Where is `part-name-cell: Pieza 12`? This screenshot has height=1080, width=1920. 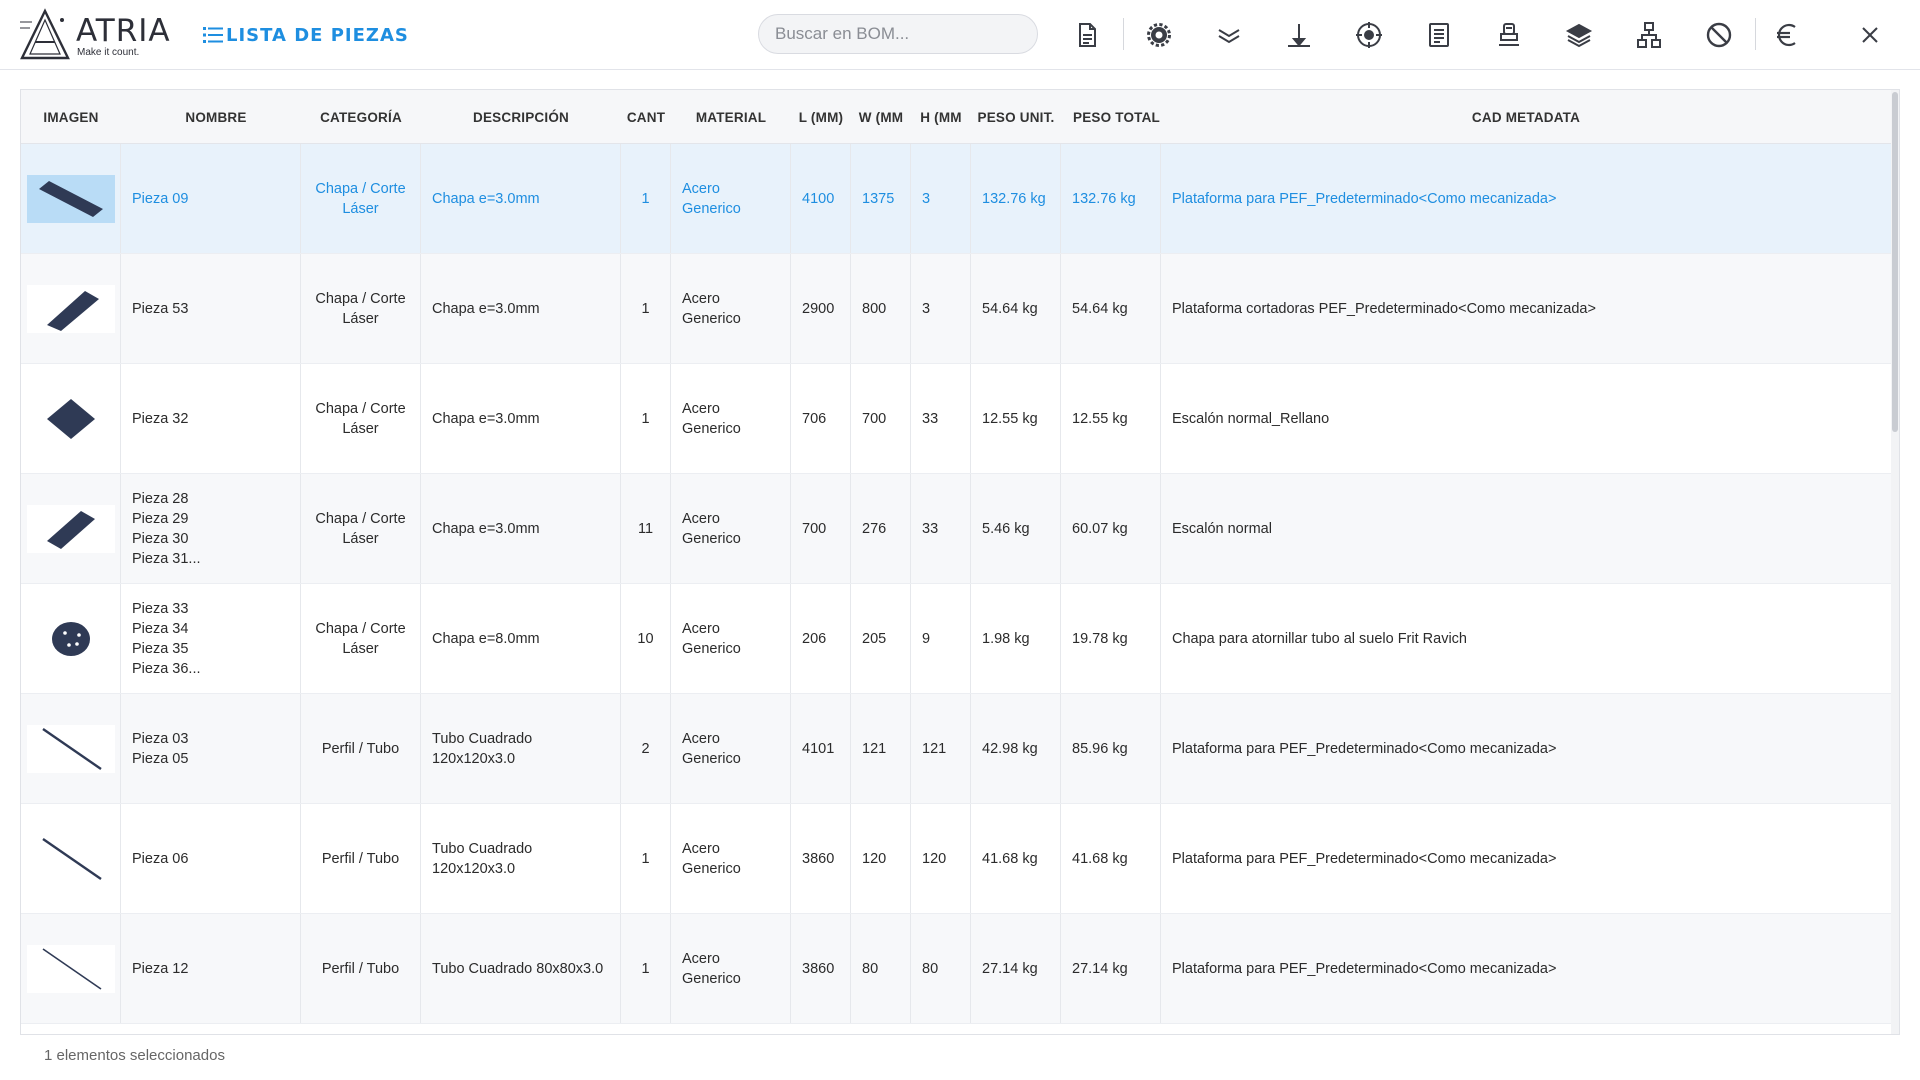
part-name-cell: Pieza 12 is located at coordinates (211, 968).